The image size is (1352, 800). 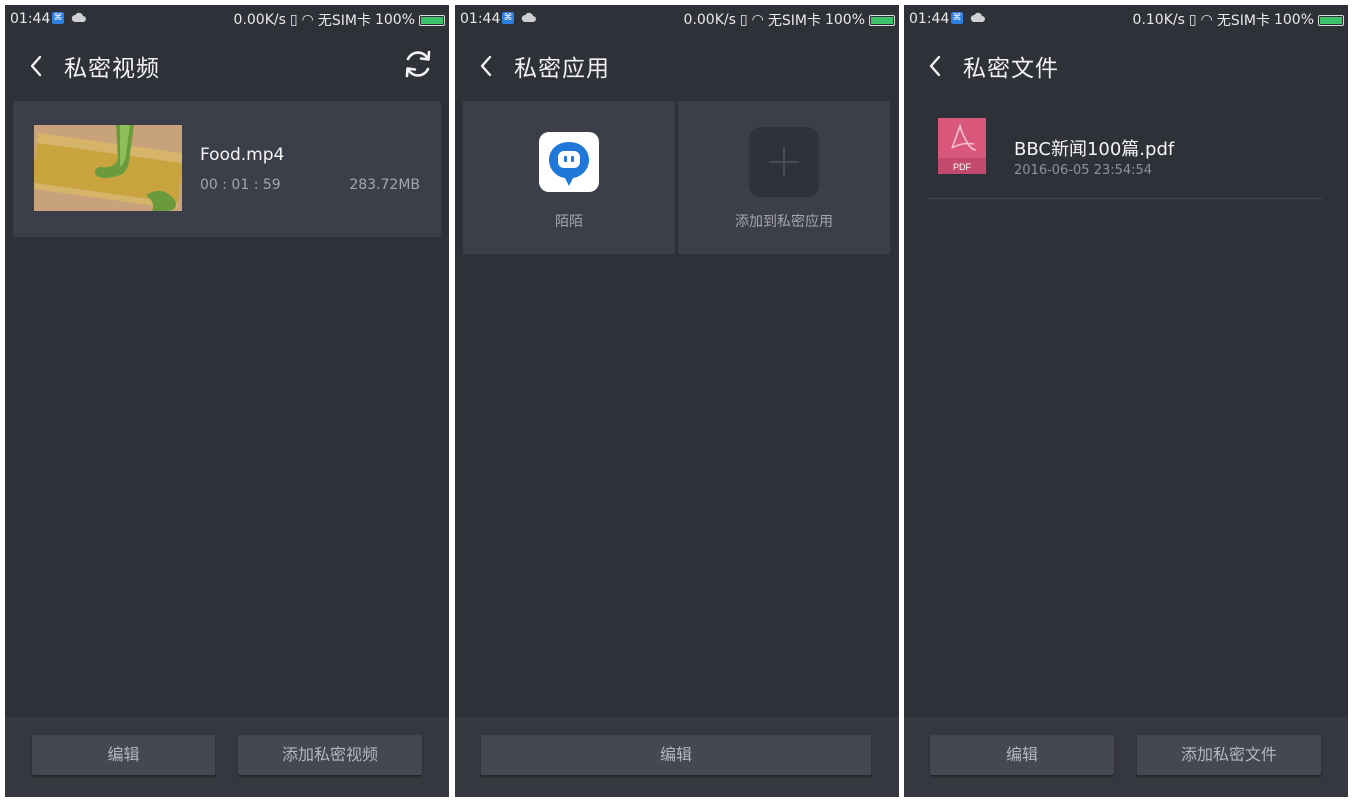 I want to click on video-thumbnail, so click(x=108, y=168).